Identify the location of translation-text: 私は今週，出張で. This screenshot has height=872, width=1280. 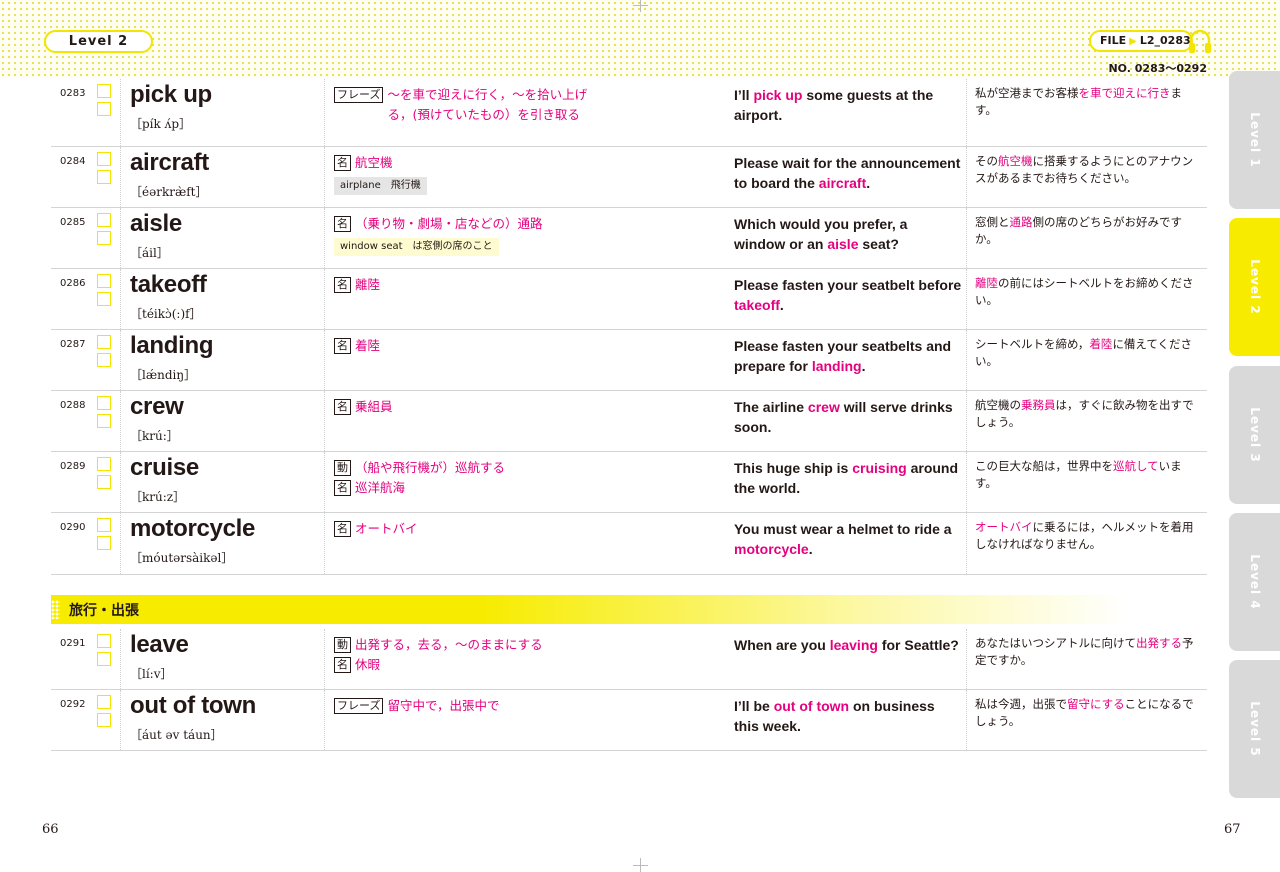
(1021, 704).